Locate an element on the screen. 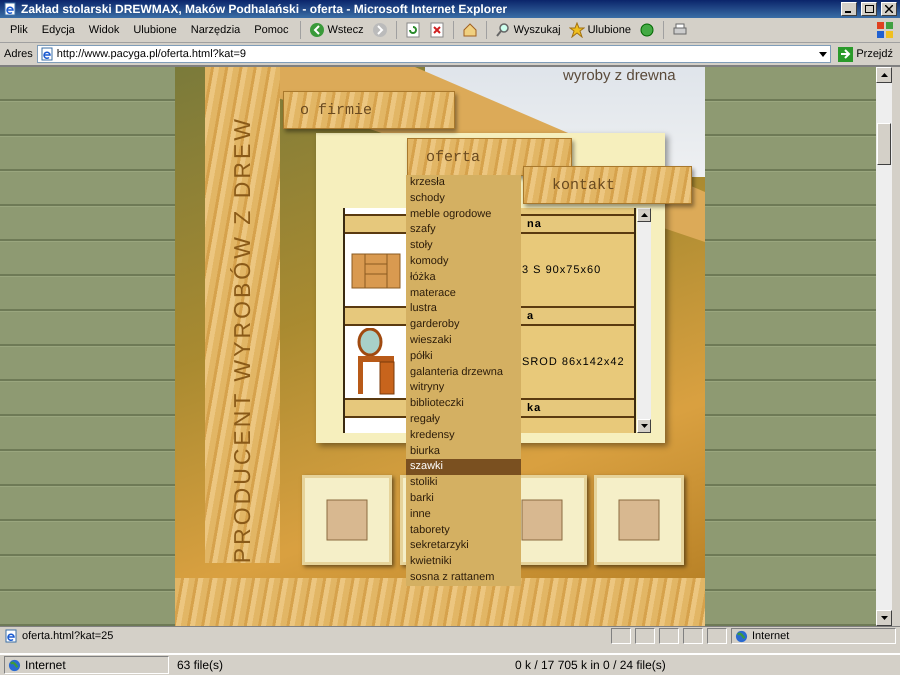  tagline: wyroby z drewna is located at coordinates (619, 75).